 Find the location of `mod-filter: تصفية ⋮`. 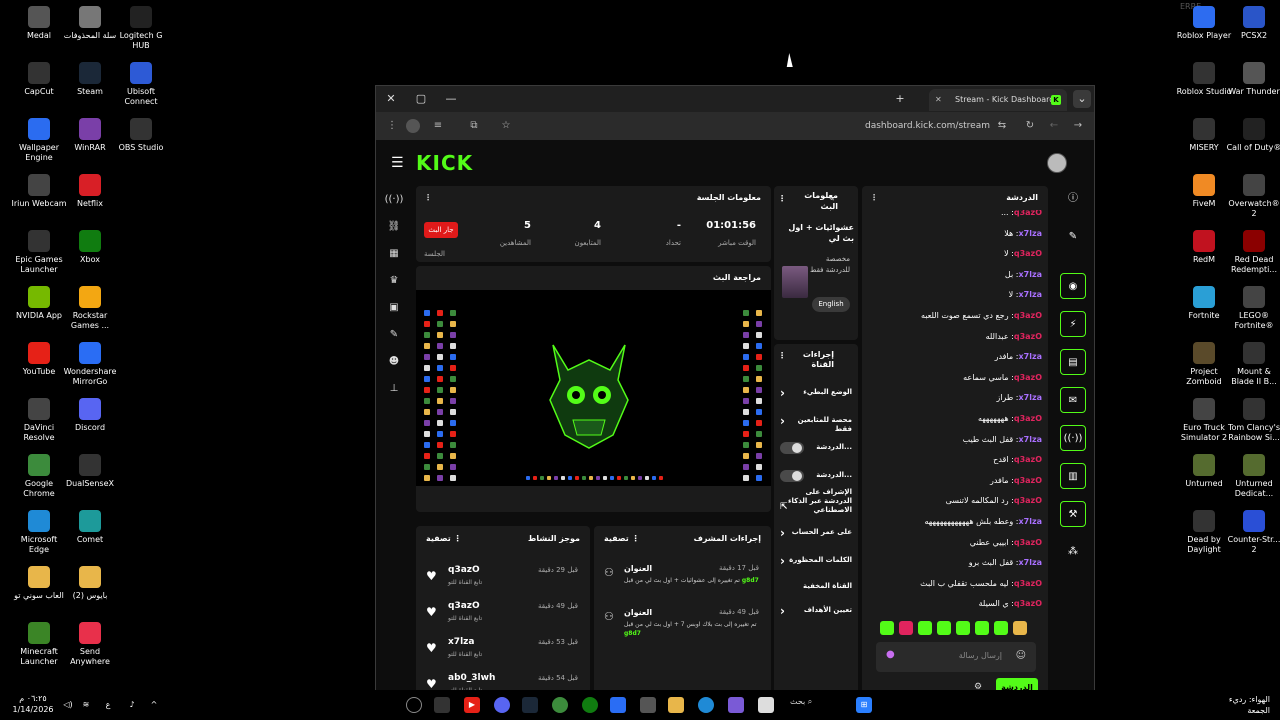

mod-filter: تصفية ⋮ is located at coordinates (622, 539).